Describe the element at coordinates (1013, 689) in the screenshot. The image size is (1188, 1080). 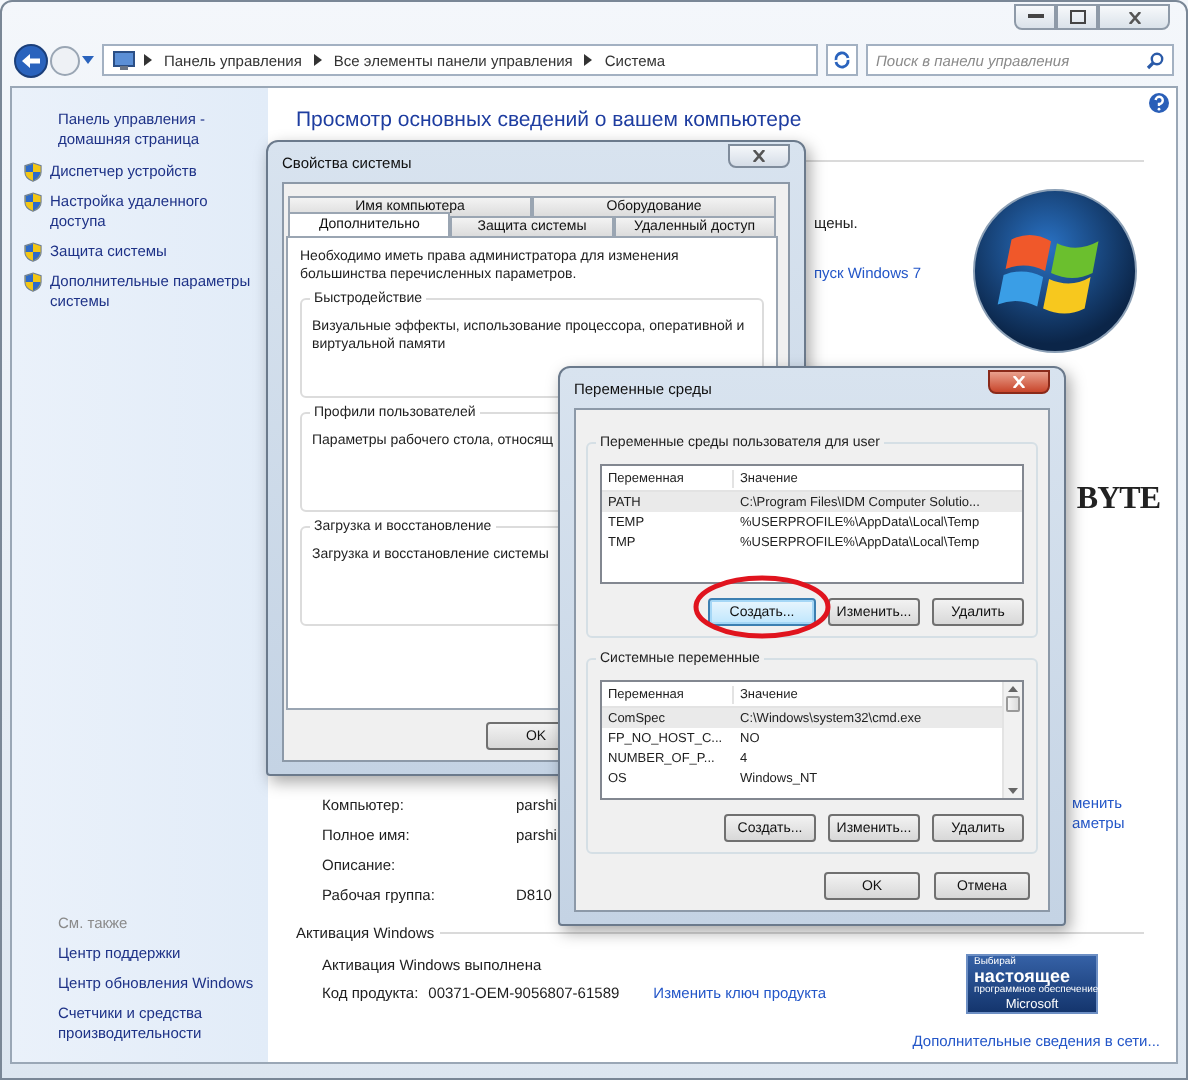
I see `scroll-up-icon` at that location.